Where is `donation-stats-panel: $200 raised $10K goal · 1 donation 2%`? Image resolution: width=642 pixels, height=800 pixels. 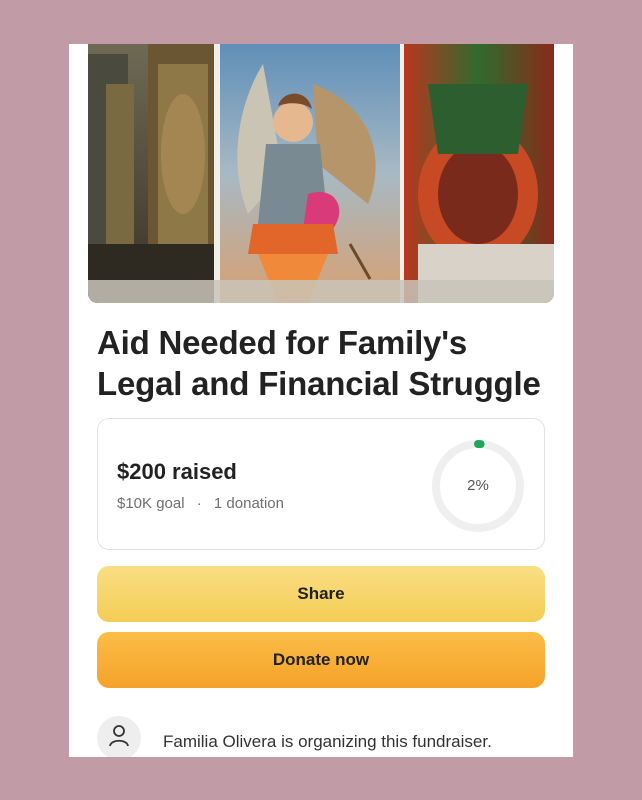 donation-stats-panel: $200 raised $10K goal · 1 donation 2% is located at coordinates (321, 484).